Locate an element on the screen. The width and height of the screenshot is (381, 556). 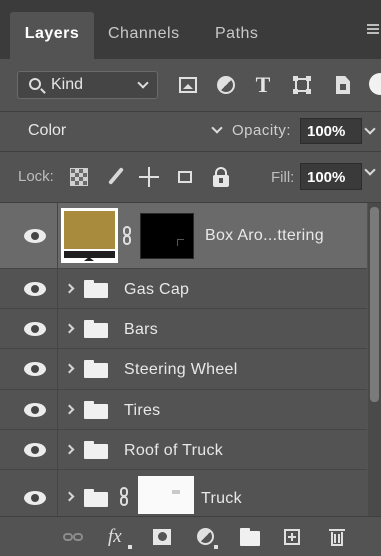
layer-row-steering-wheel: Steering Wheel is located at coordinates (183, 369).